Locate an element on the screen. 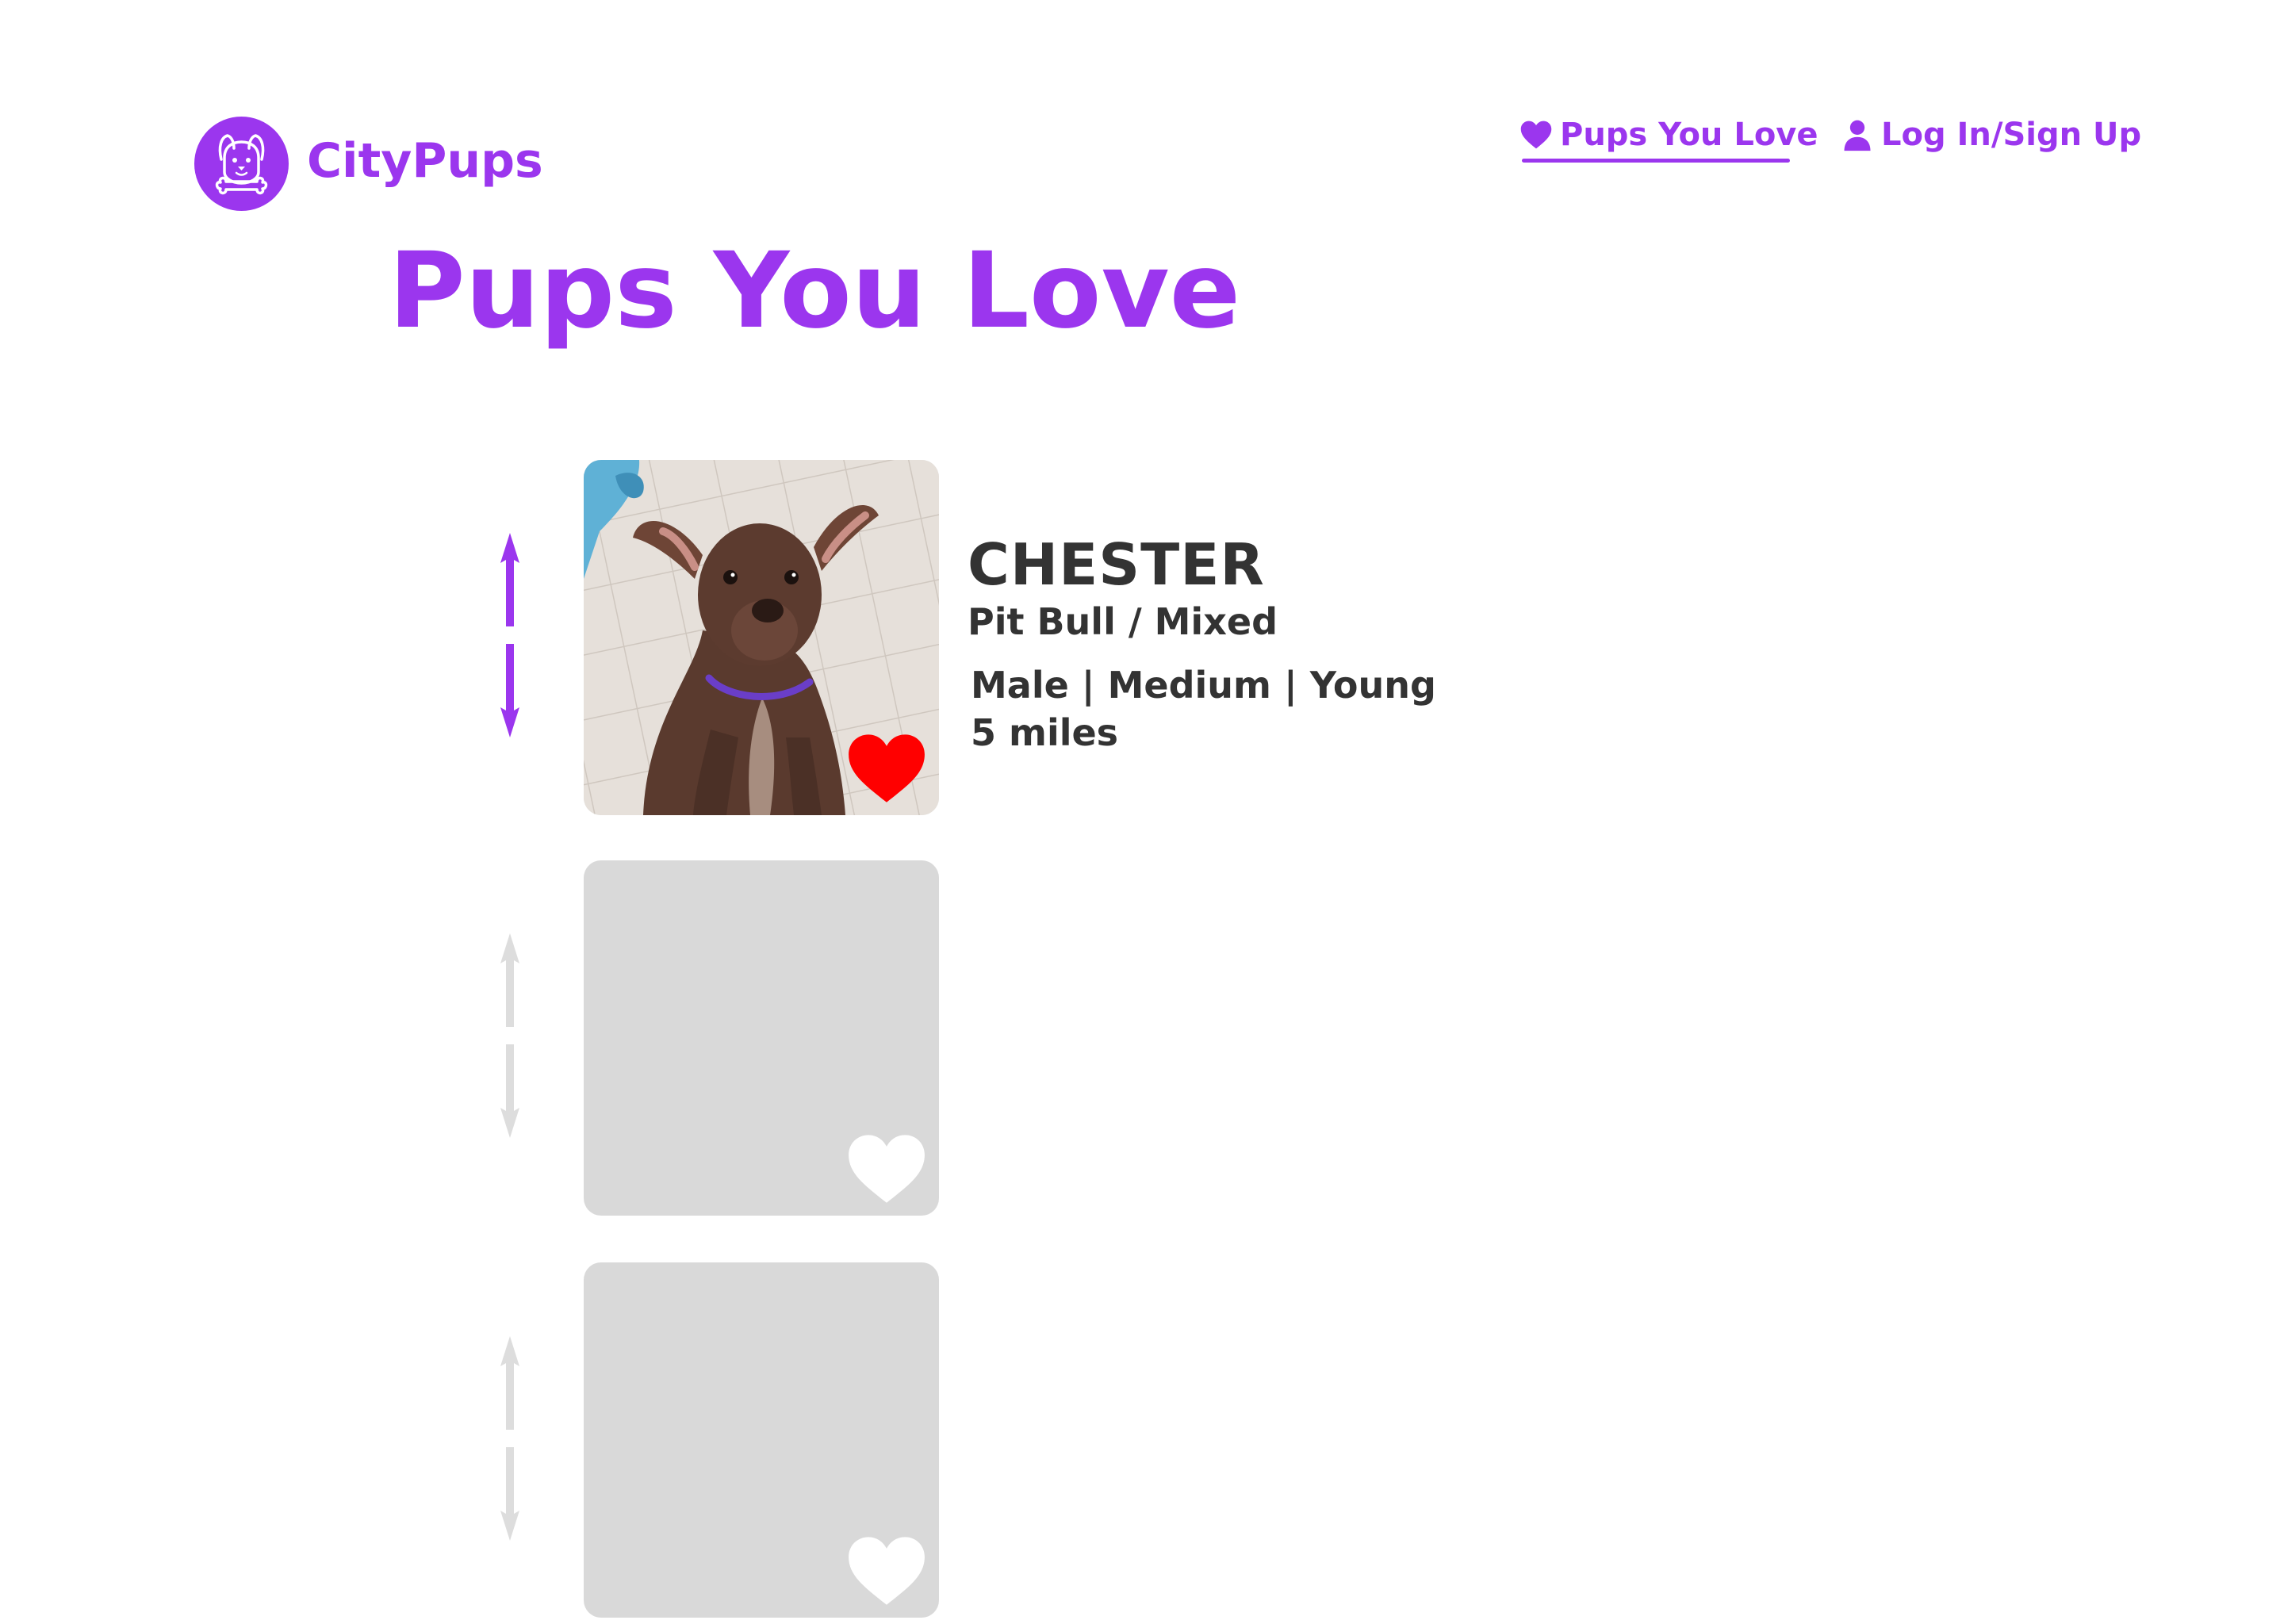 The height and width of the screenshot is (1624, 2284). nav-pups-you-love: Pups You Love is located at coordinates (1668, 135).